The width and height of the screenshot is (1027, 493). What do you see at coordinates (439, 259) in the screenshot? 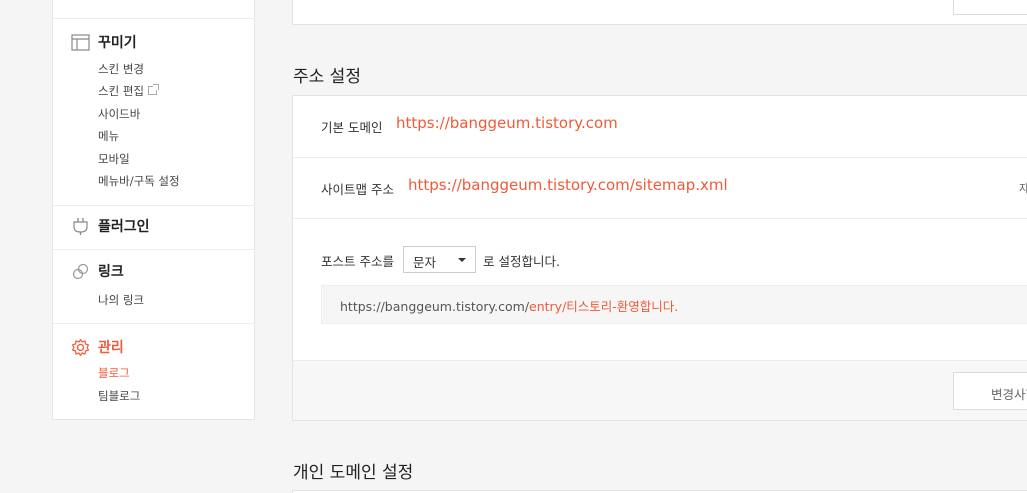
I see `post-url-type-select: 문자` at bounding box center [439, 259].